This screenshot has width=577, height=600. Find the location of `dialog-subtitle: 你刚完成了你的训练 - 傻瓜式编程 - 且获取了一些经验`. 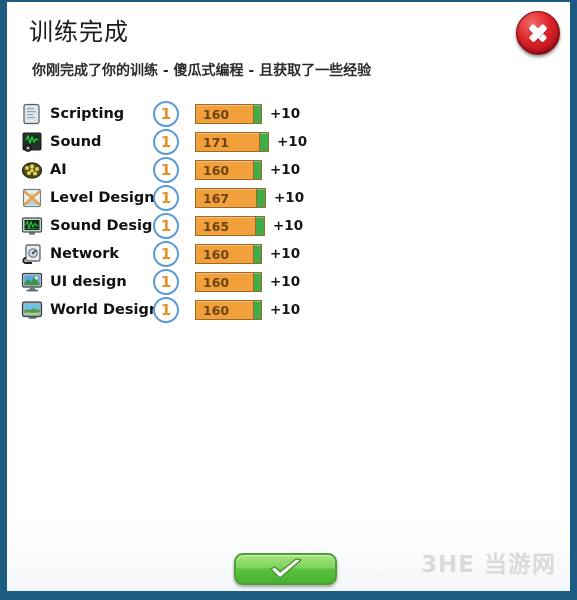

dialog-subtitle: 你刚完成了你的训练 - 傻瓜式编程 - 且获取了一些经验 is located at coordinates (202, 71).